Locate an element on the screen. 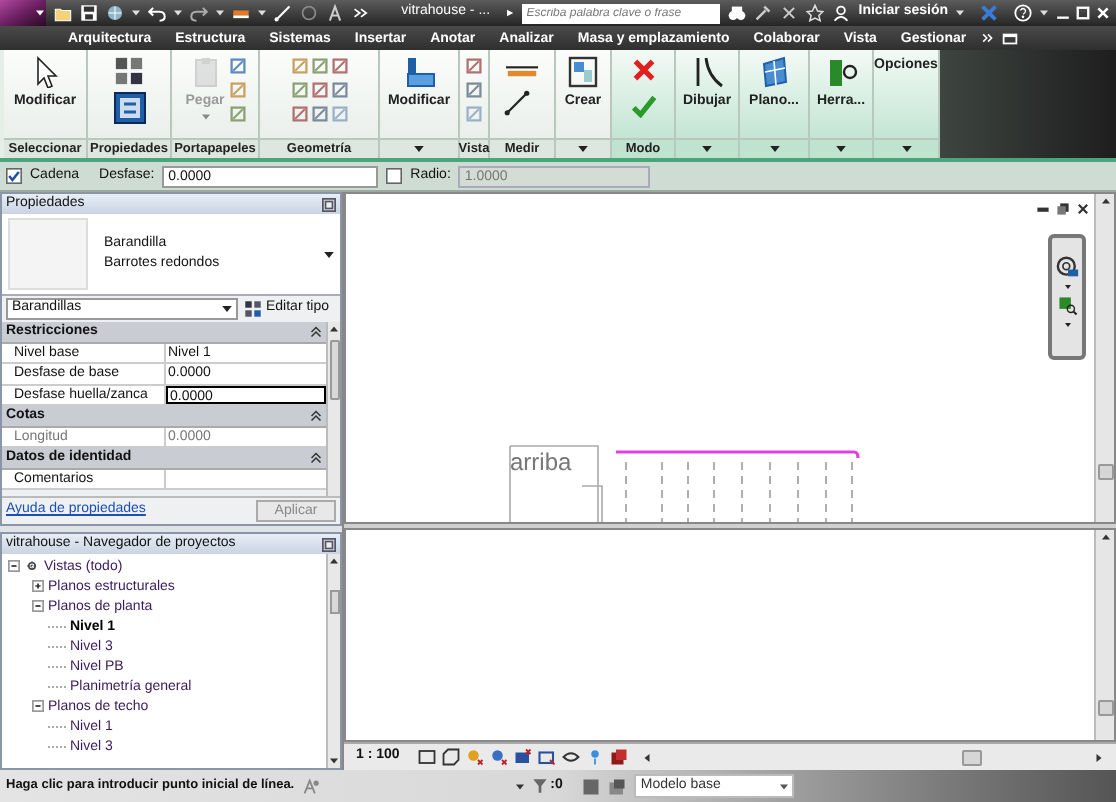 This screenshot has width=1116, height=802. folder-icon is located at coordinates (62, 13).